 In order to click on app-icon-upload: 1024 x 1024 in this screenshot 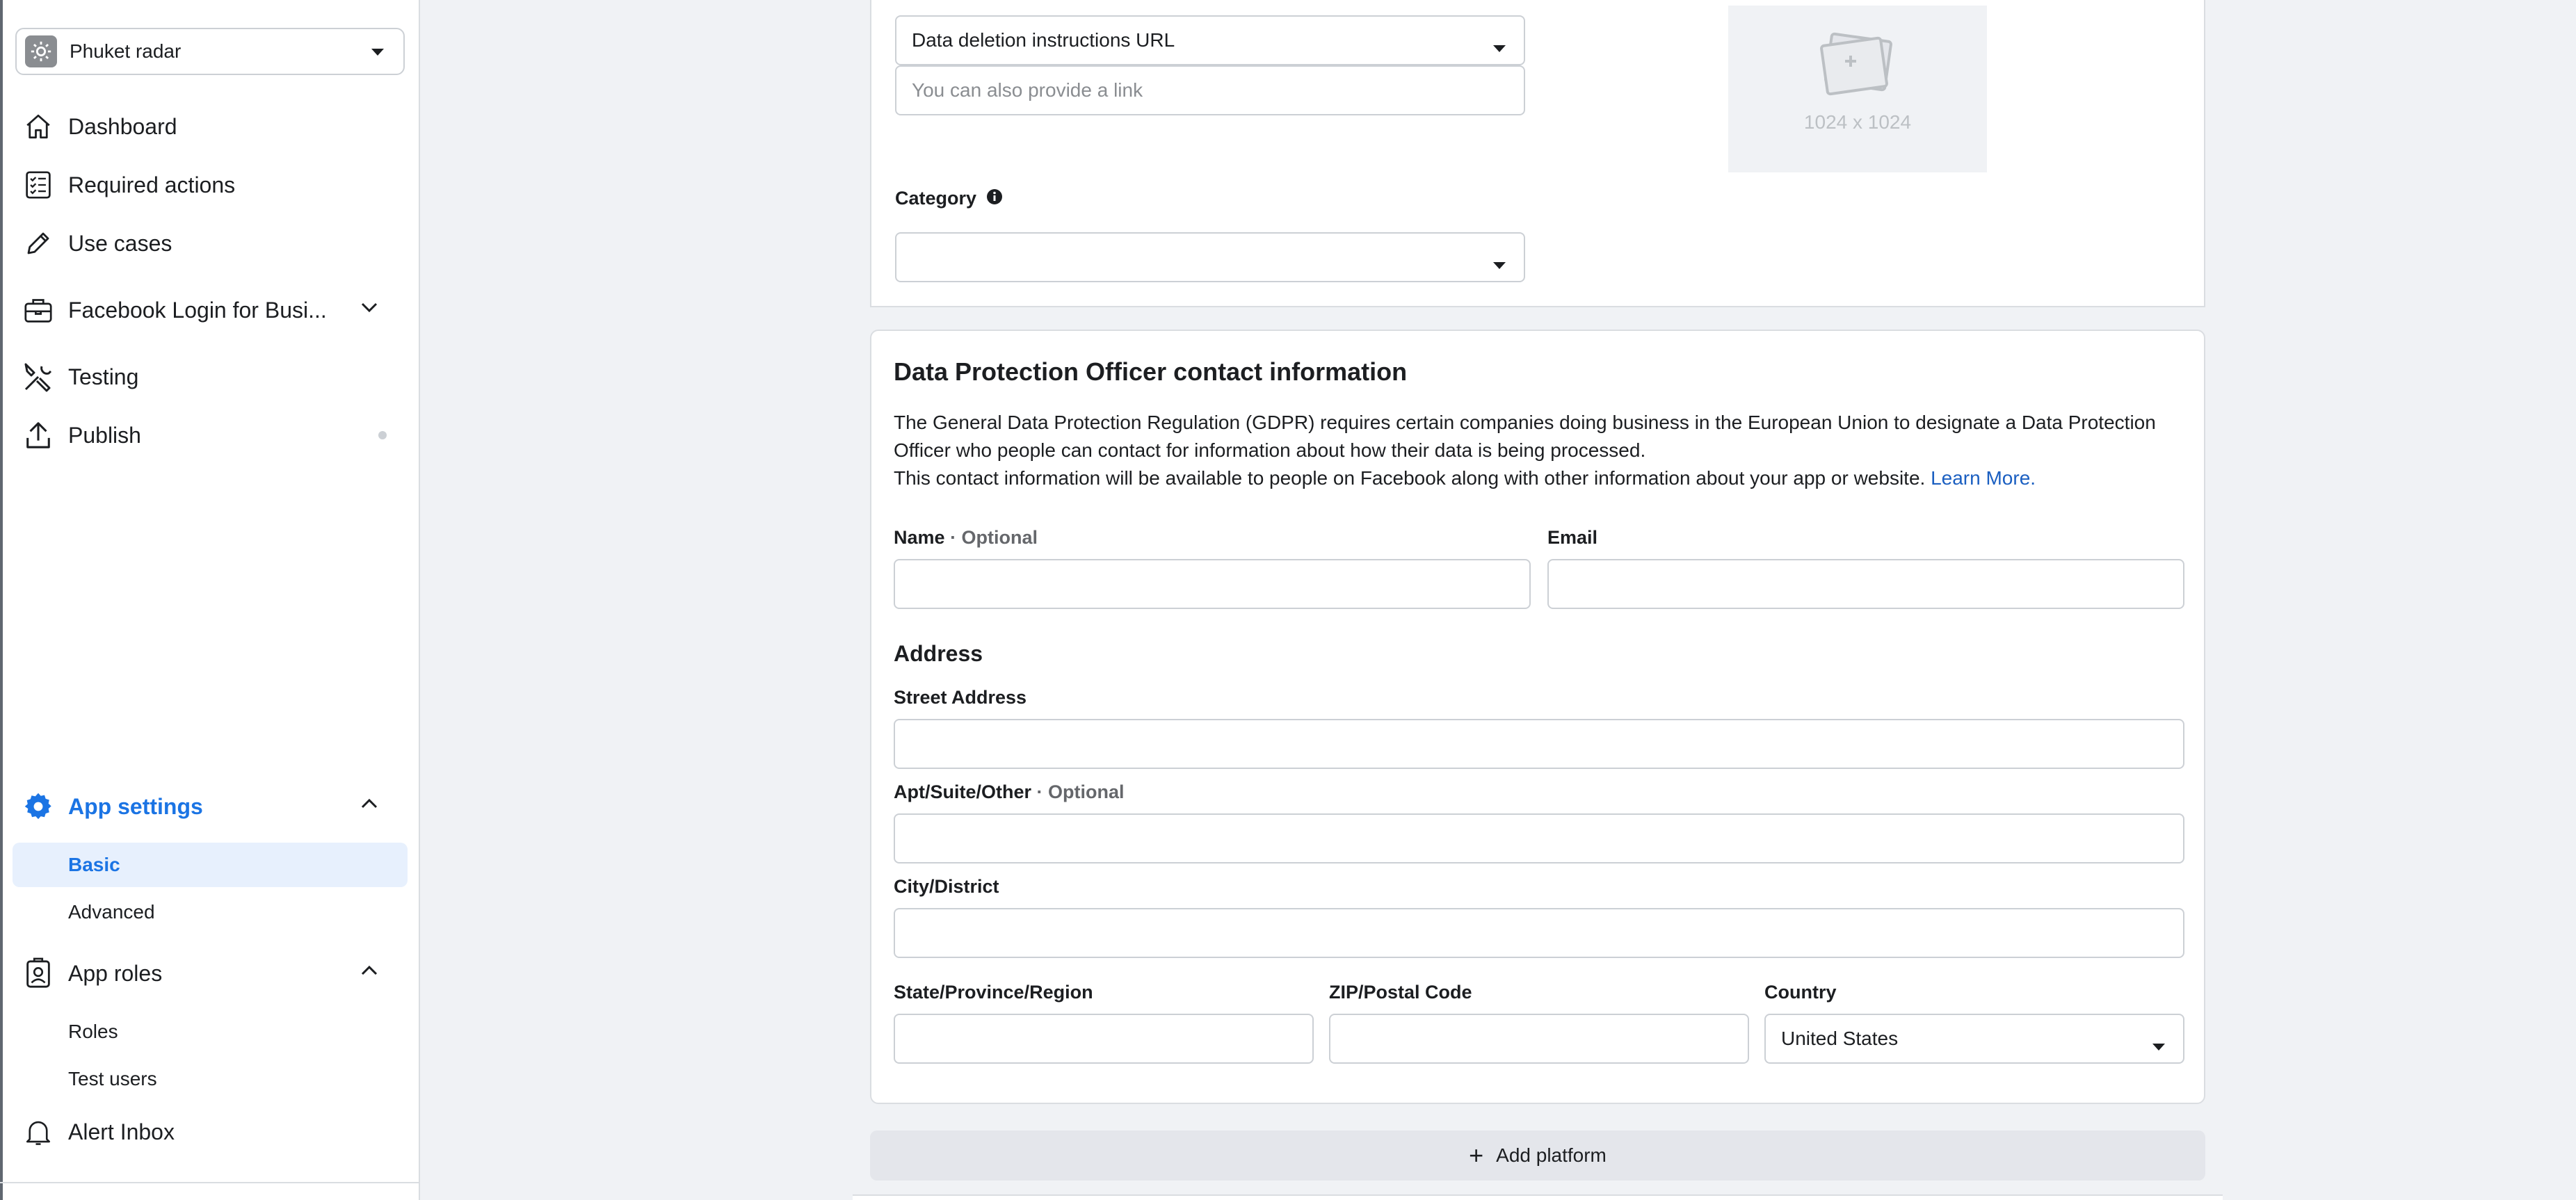, I will do `click(1857, 89)`.